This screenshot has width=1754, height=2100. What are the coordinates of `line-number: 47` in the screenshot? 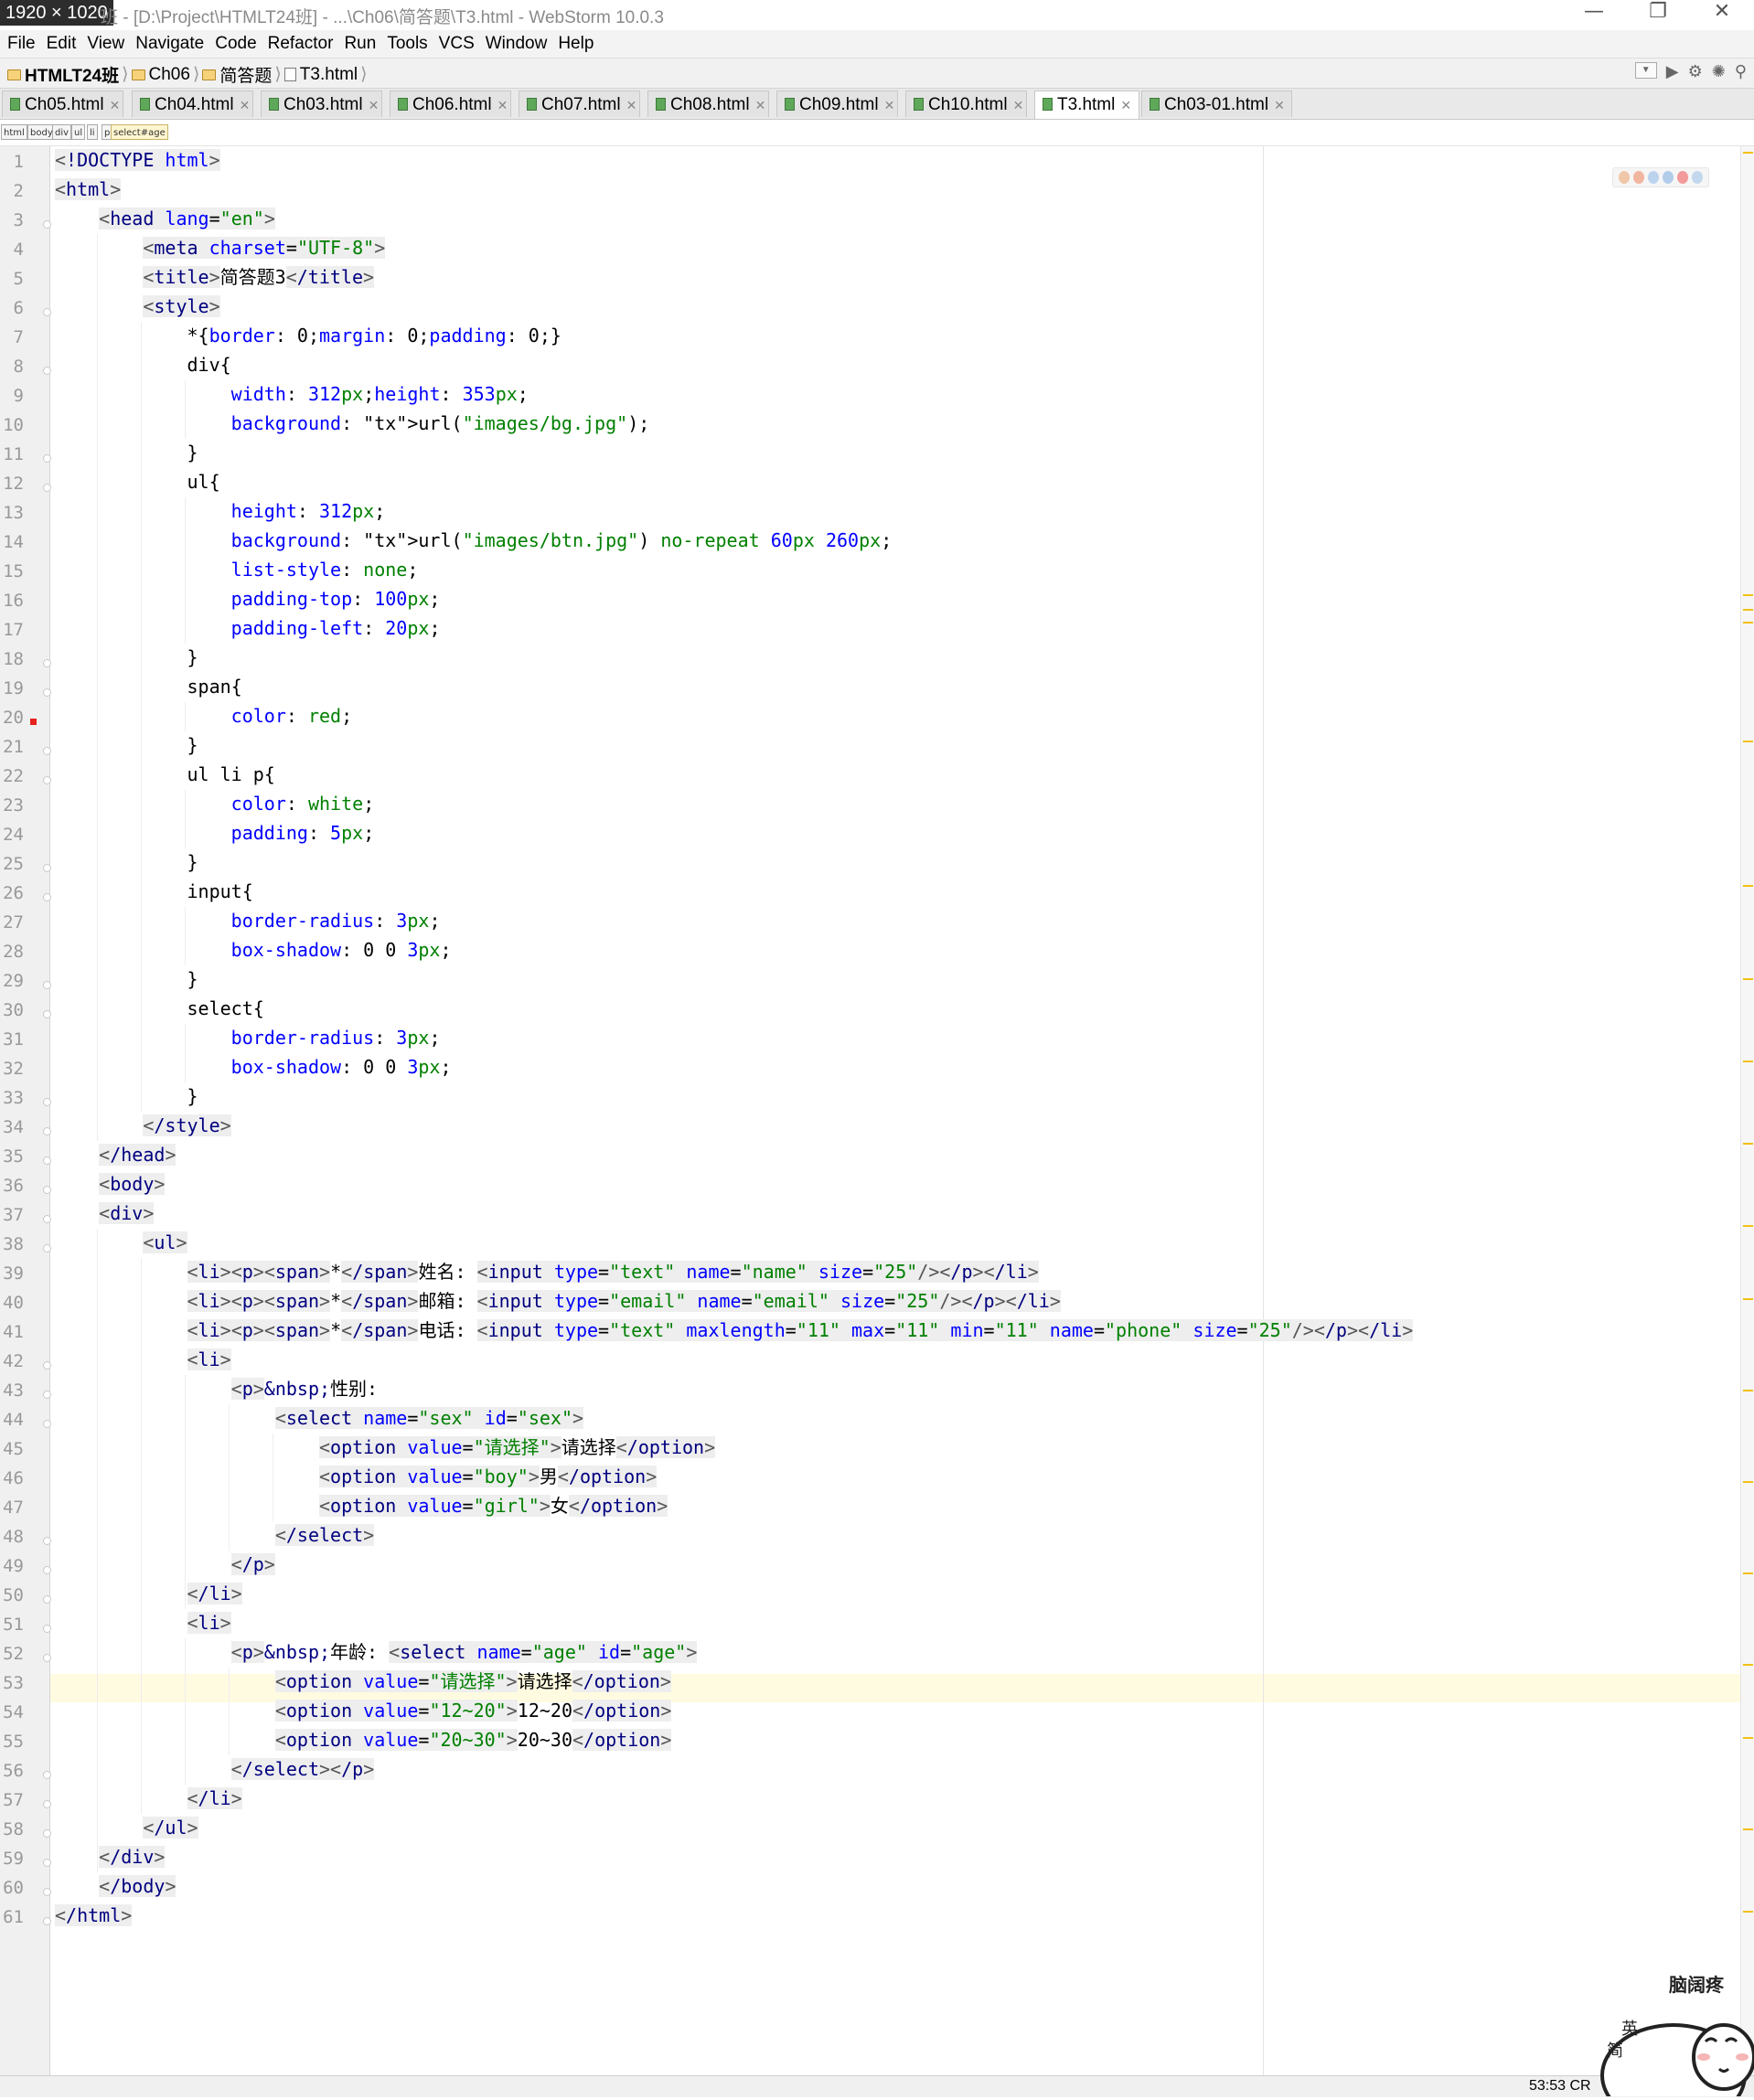 It's located at (12, 1508).